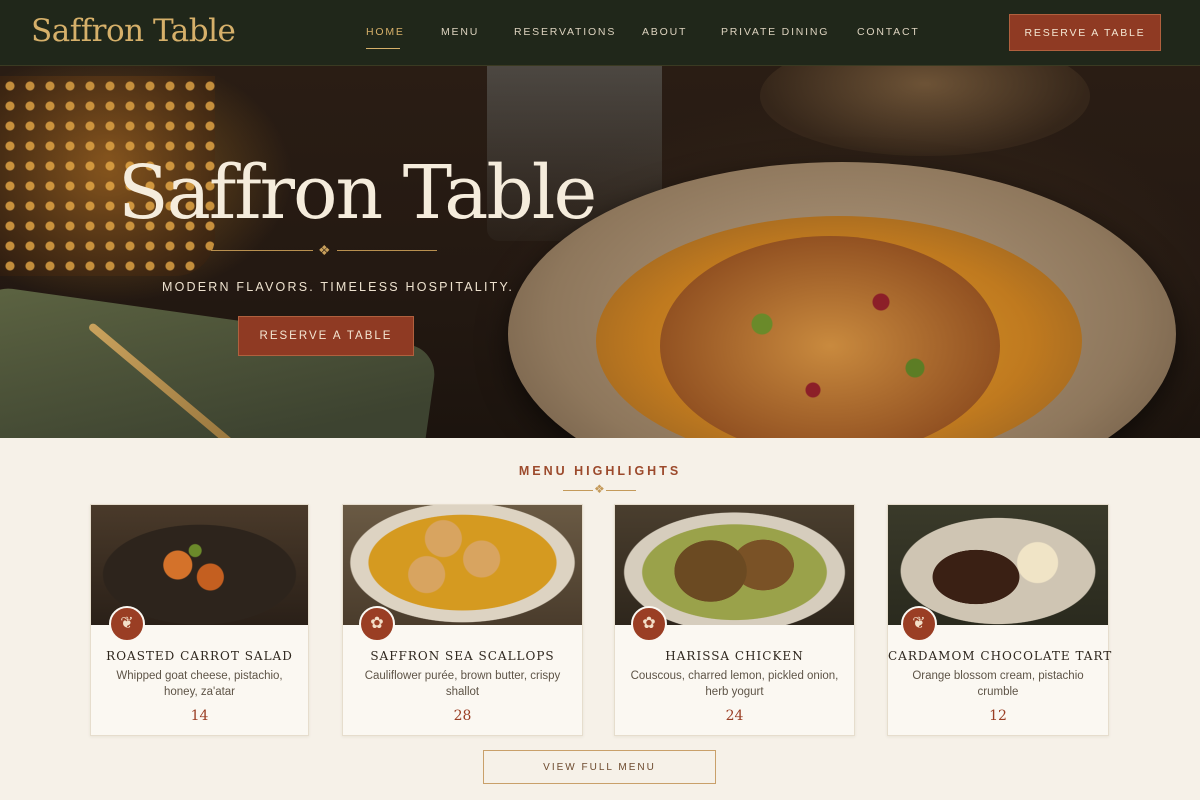 The image size is (1200, 800). Describe the element at coordinates (734, 716) in the screenshot. I see `dish-price: 24` at that location.